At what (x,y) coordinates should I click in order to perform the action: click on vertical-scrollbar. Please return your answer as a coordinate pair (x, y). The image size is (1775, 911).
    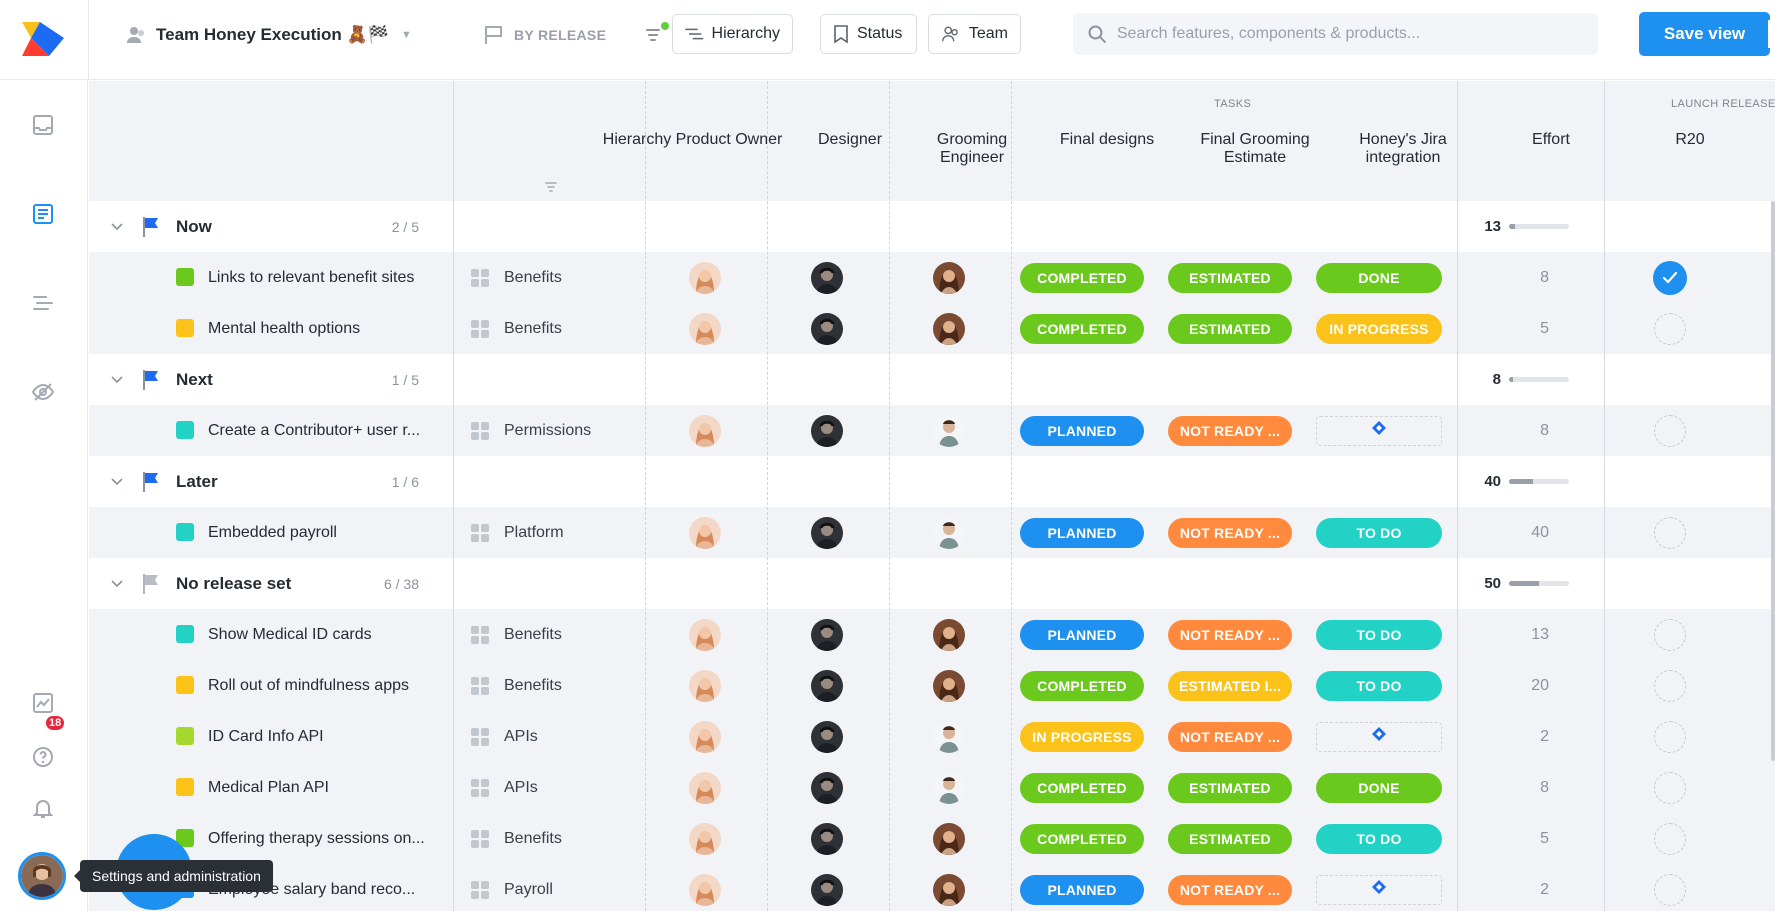
    Looking at the image, I should click on (1773, 481).